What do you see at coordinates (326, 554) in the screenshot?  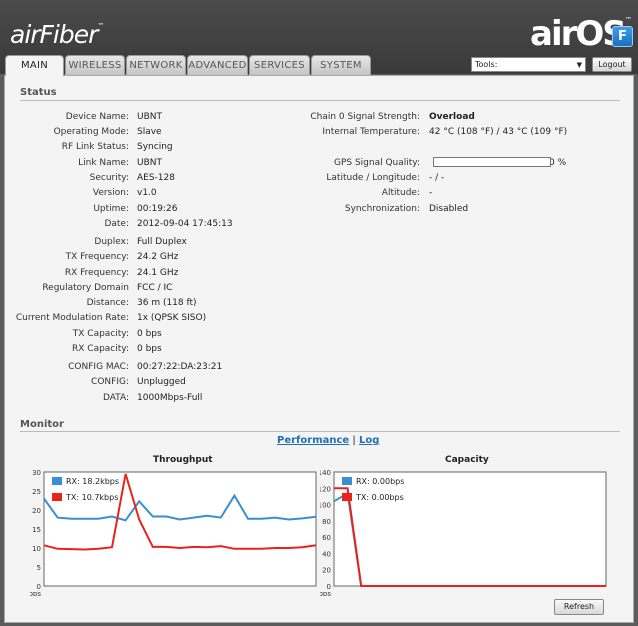 I see `y-tick-label: 40` at bounding box center [326, 554].